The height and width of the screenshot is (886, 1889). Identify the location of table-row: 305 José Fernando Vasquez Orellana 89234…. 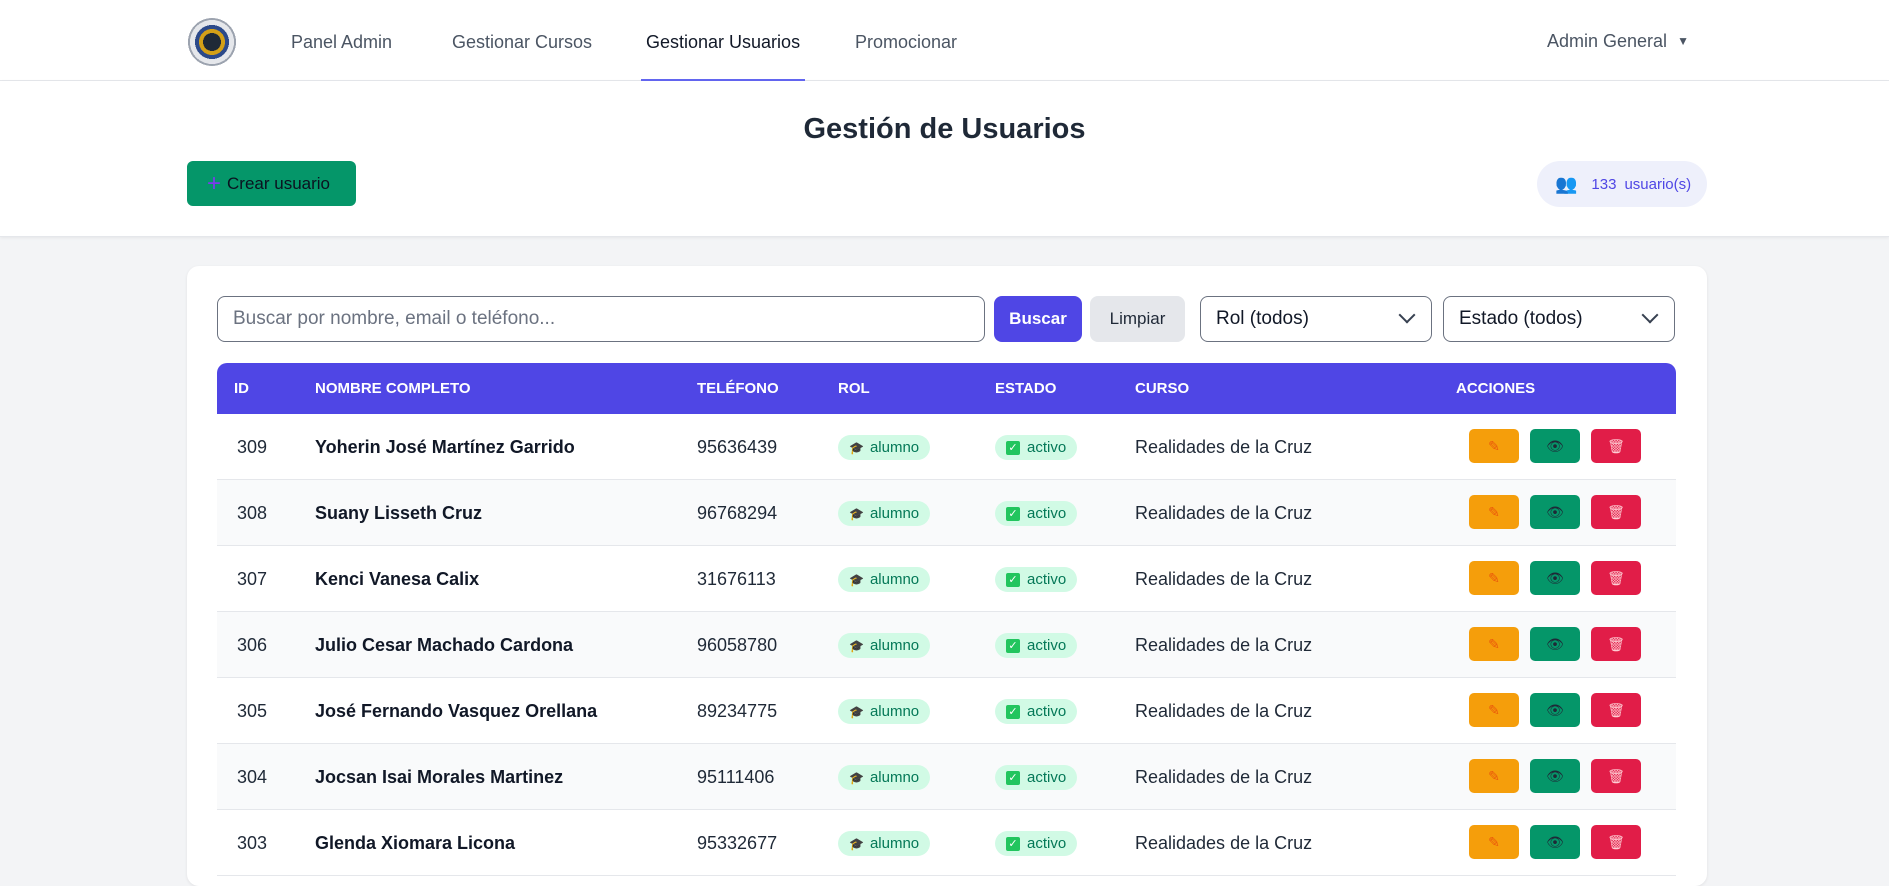
(946, 711).